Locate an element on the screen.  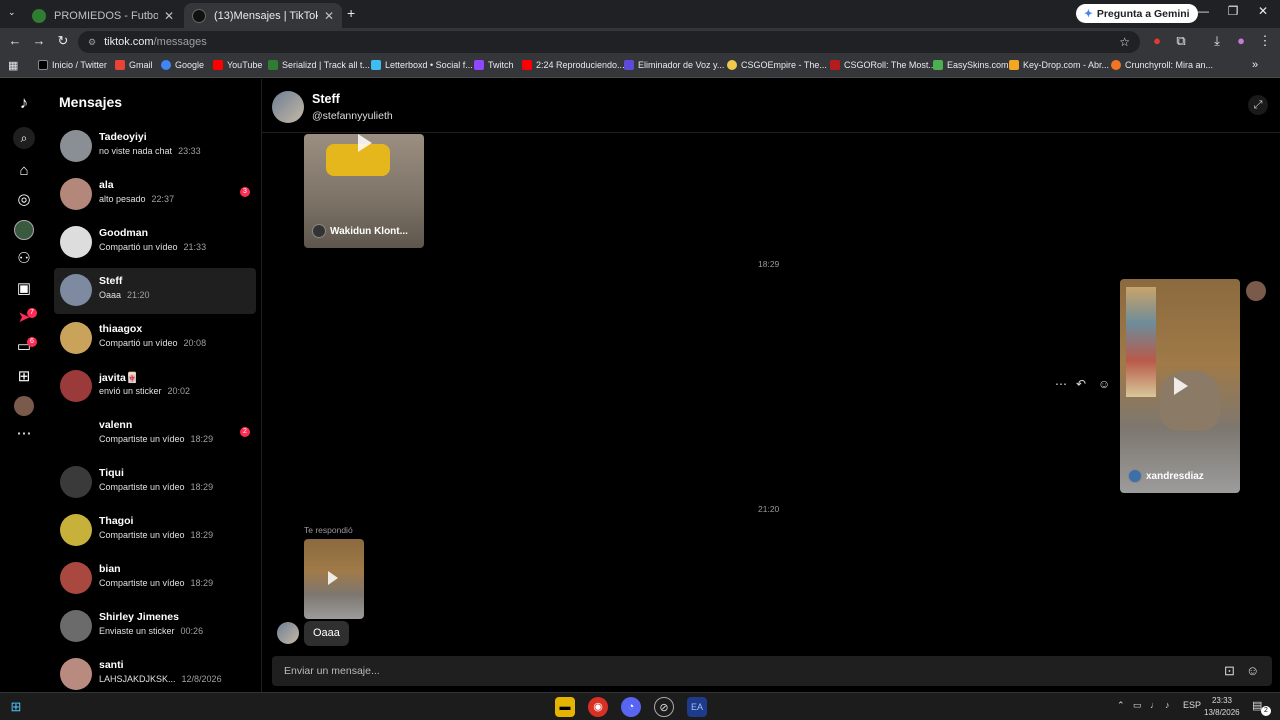
bookmark-item: Gmail is located at coordinates (134, 65).